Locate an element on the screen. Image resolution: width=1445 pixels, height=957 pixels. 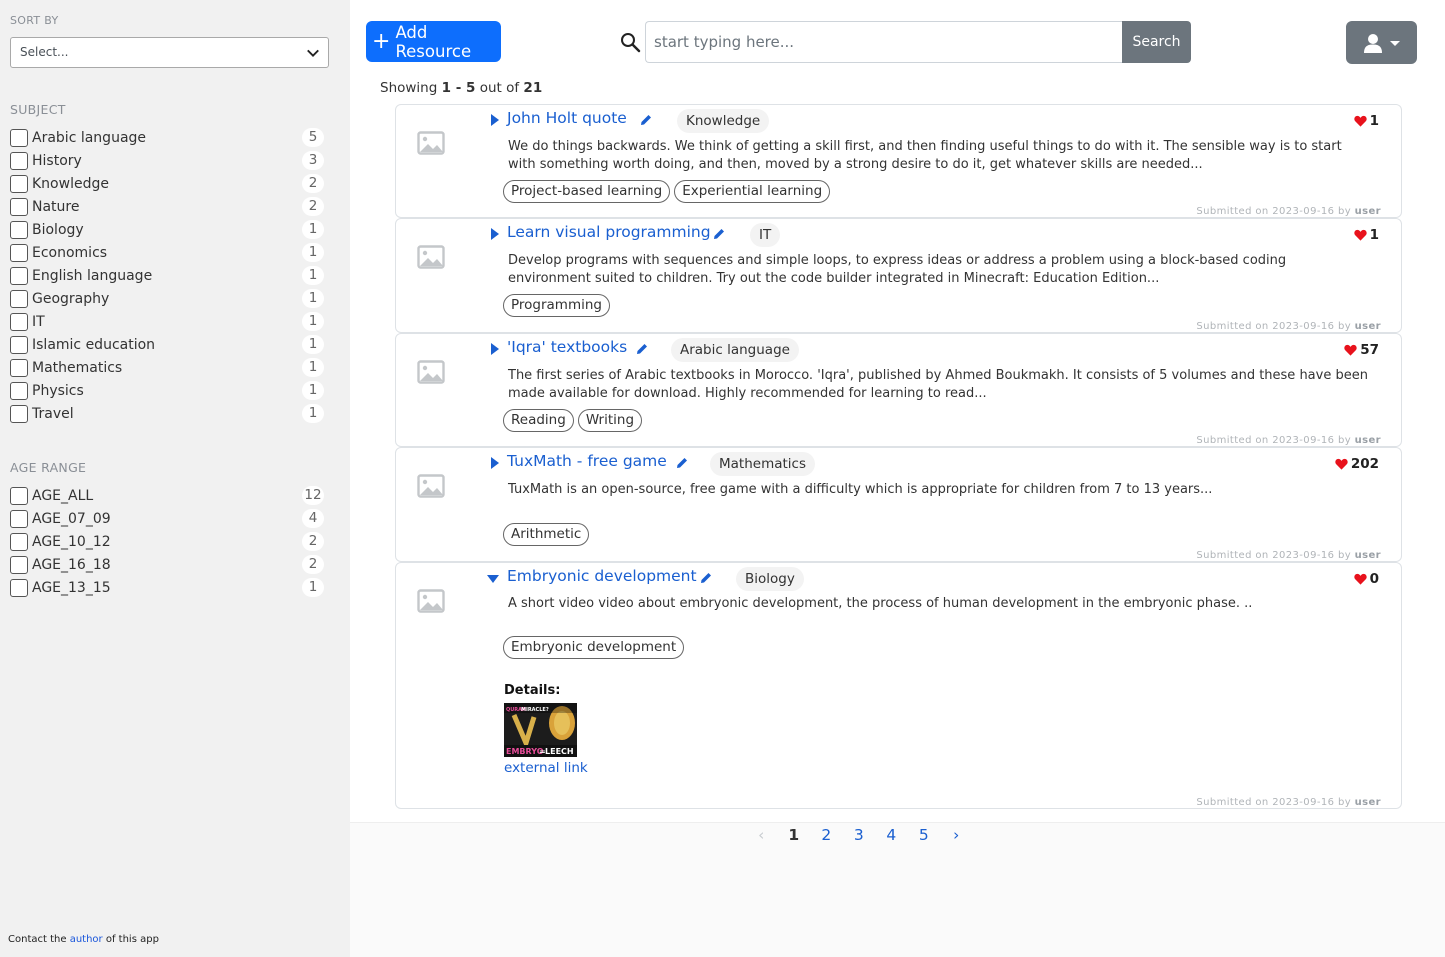
like-count: 0 is located at coordinates (1374, 579).